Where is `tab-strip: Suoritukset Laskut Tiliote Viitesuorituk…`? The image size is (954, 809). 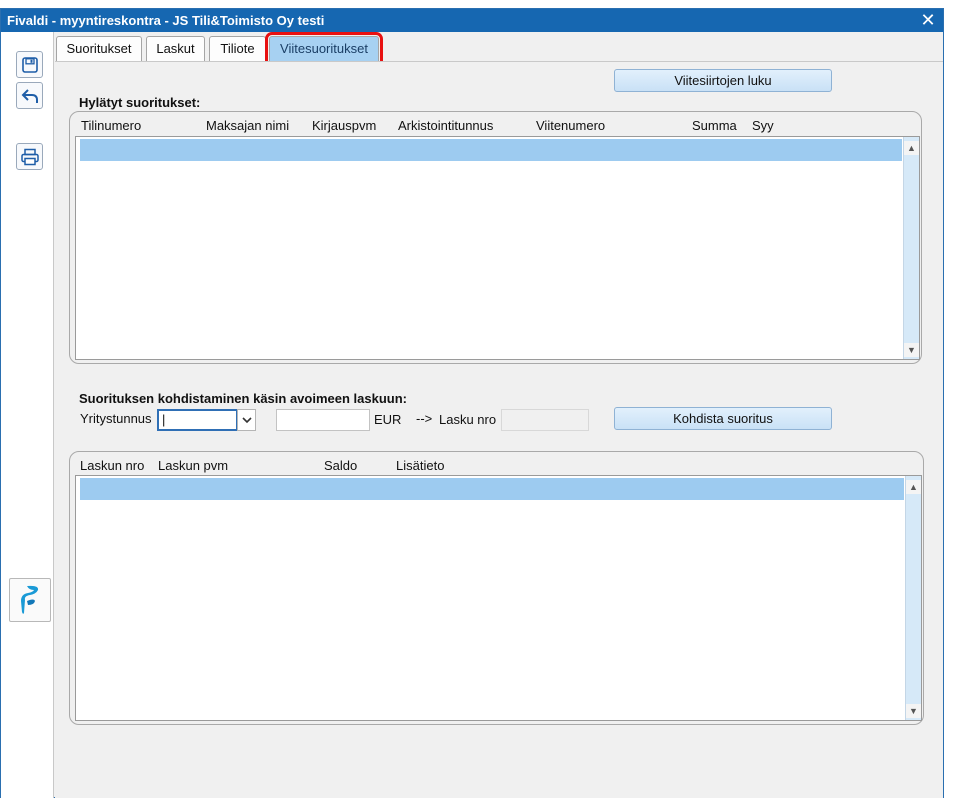 tab-strip: Suoritukset Laskut Tiliote Viitesuorituk… is located at coordinates (500, 48).